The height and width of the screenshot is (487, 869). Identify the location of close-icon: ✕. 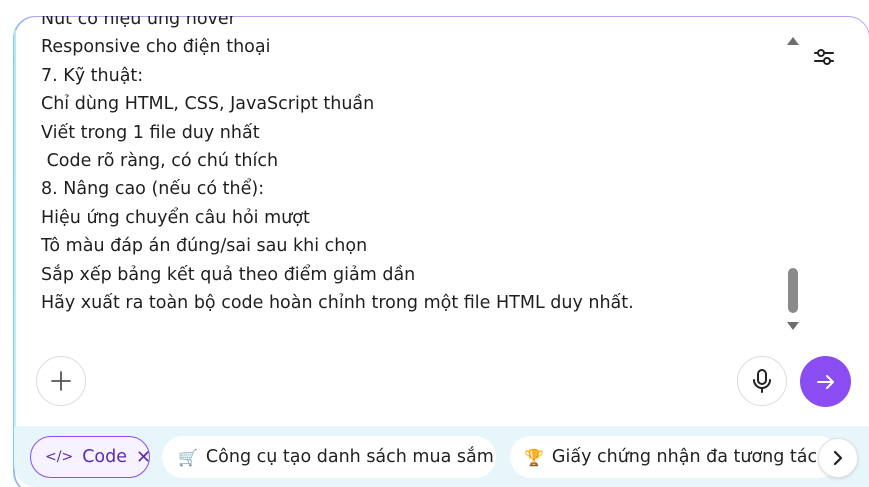
(143, 457).